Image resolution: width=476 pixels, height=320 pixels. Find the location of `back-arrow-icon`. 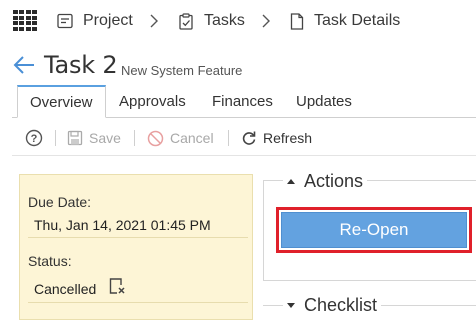

back-arrow-icon is located at coordinates (24, 65).